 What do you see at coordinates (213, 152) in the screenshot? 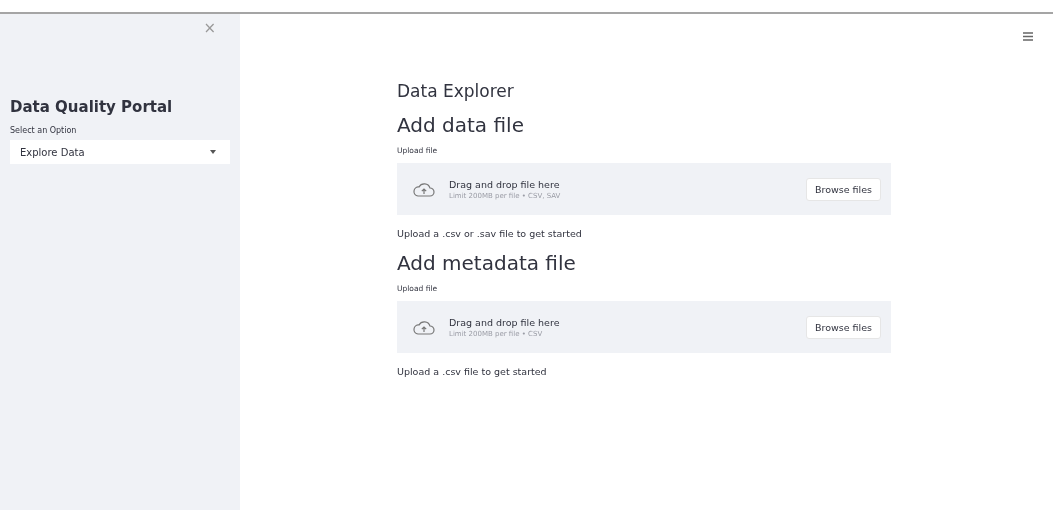
I see `caret-icon` at bounding box center [213, 152].